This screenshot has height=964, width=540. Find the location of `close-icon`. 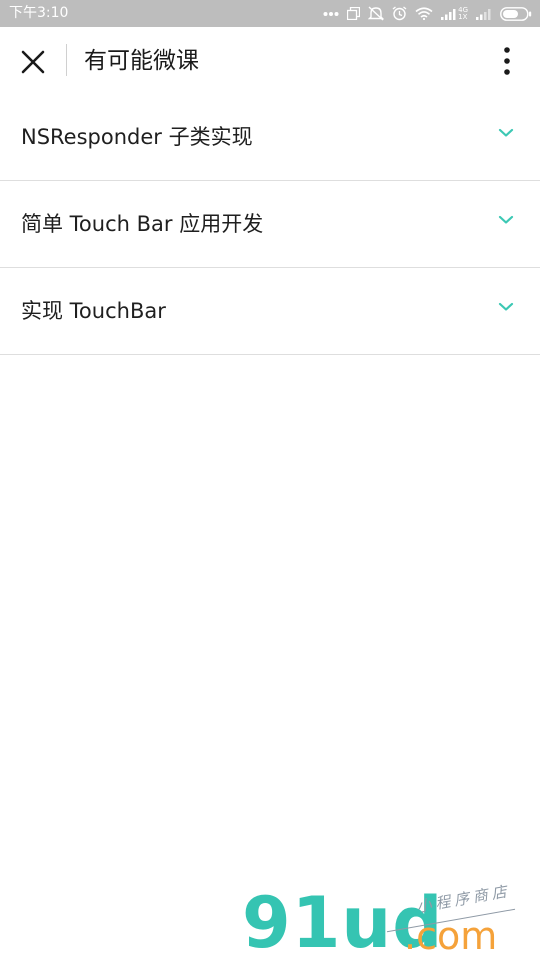

close-icon is located at coordinates (33, 62).